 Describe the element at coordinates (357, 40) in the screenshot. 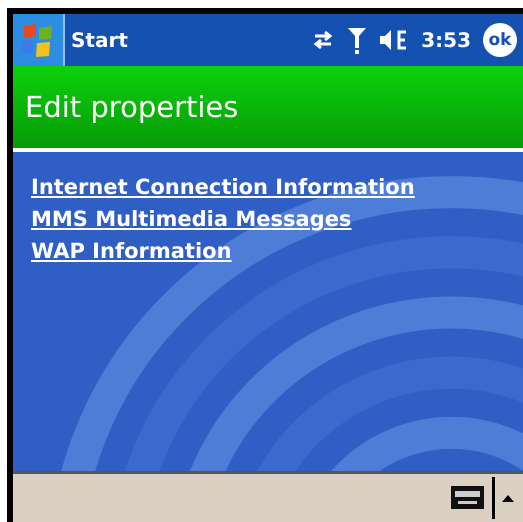

I see `antenna-icon` at that location.